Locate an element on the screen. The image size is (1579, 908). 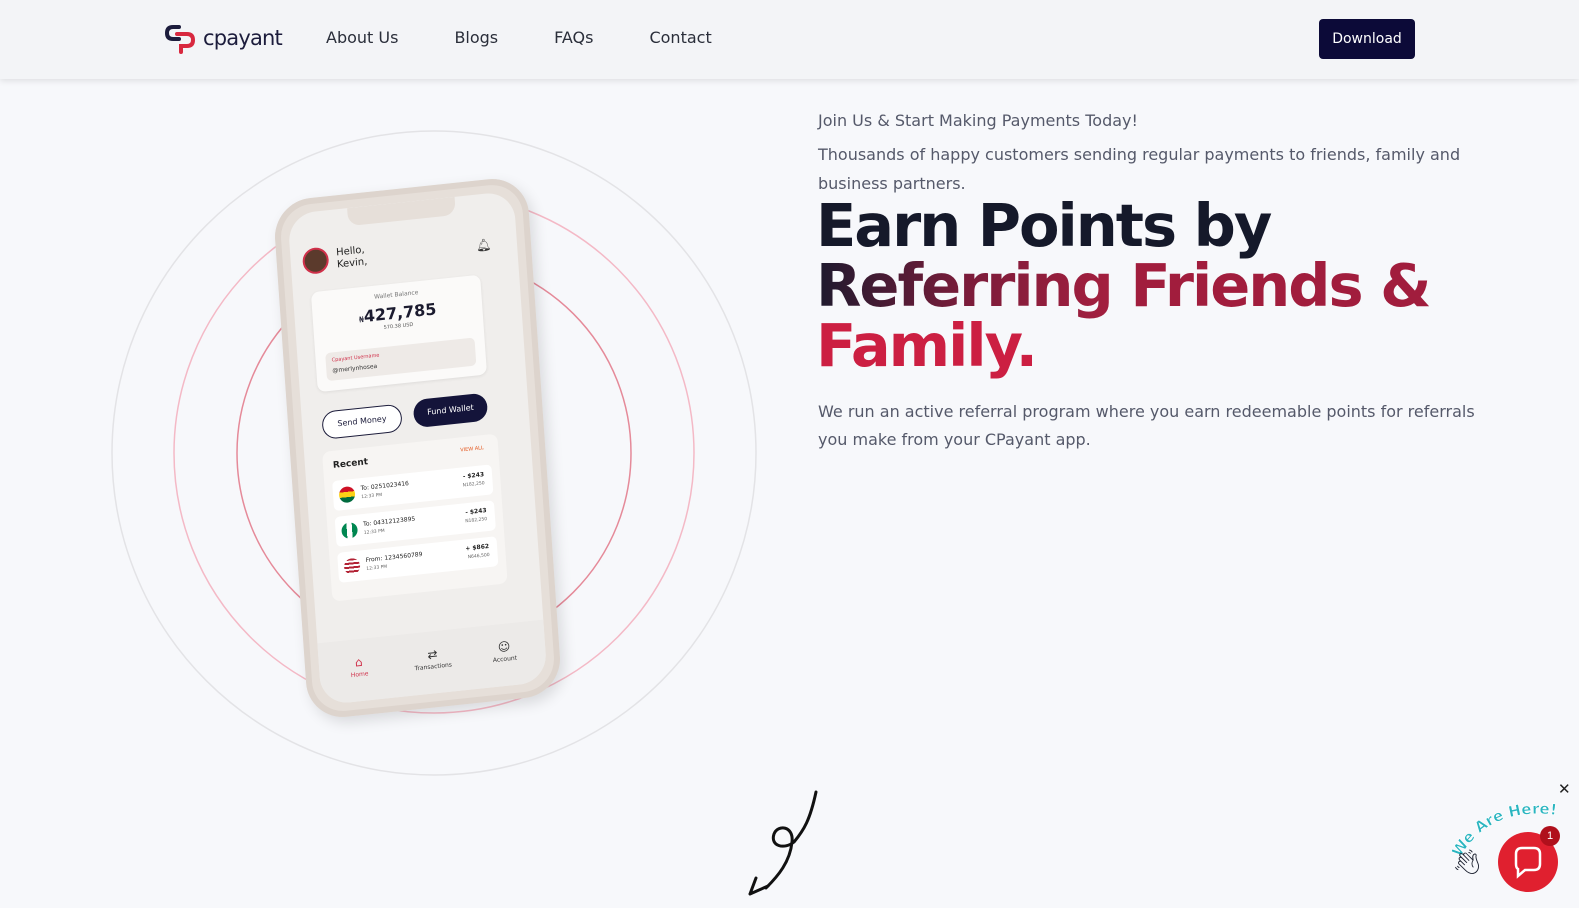
view-all-link: VIEW ALL is located at coordinates (472, 449).